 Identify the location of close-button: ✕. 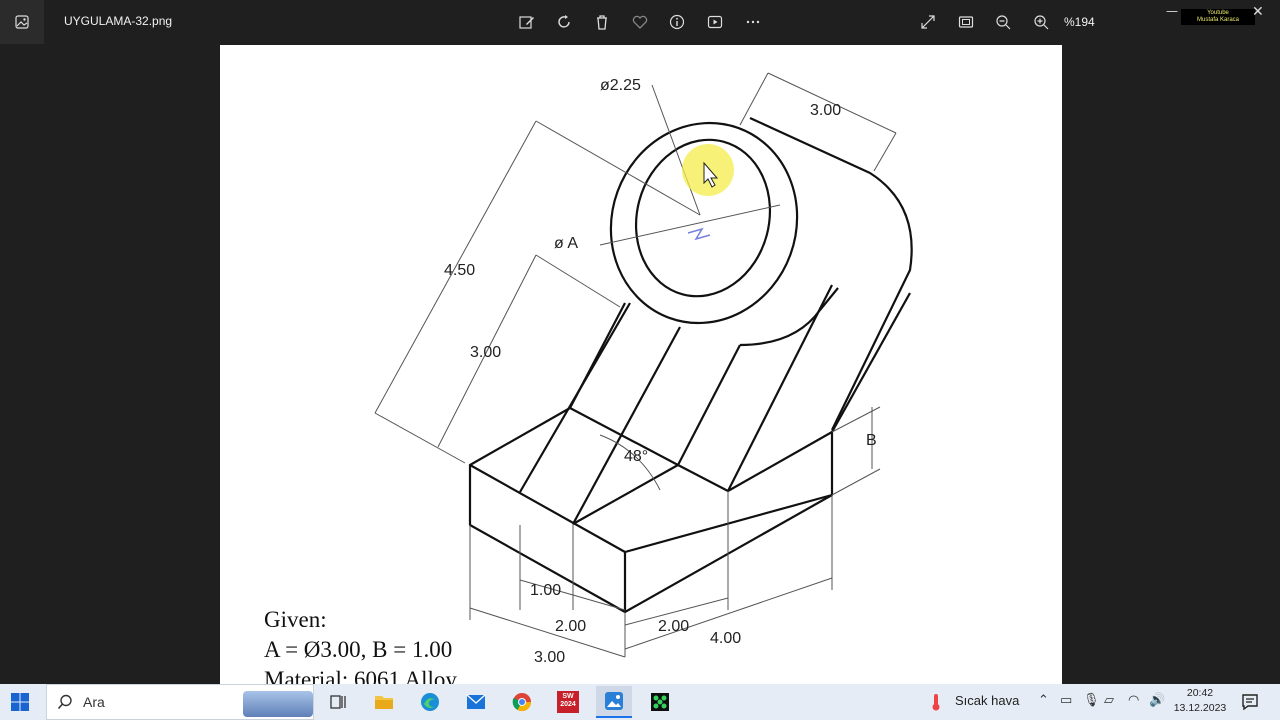
(1258, 12).